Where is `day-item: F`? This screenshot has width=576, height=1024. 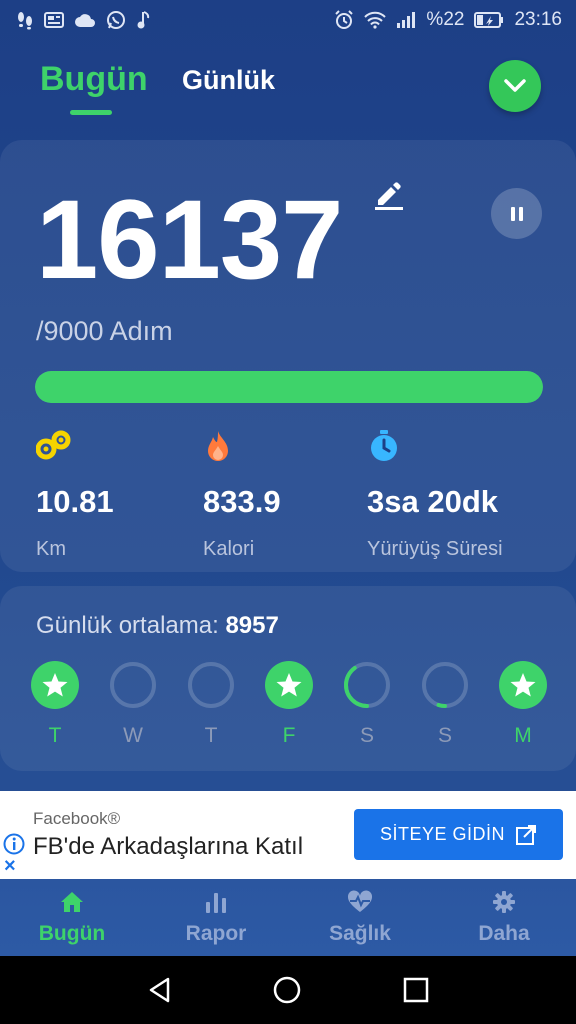 day-item: F is located at coordinates (289, 704).